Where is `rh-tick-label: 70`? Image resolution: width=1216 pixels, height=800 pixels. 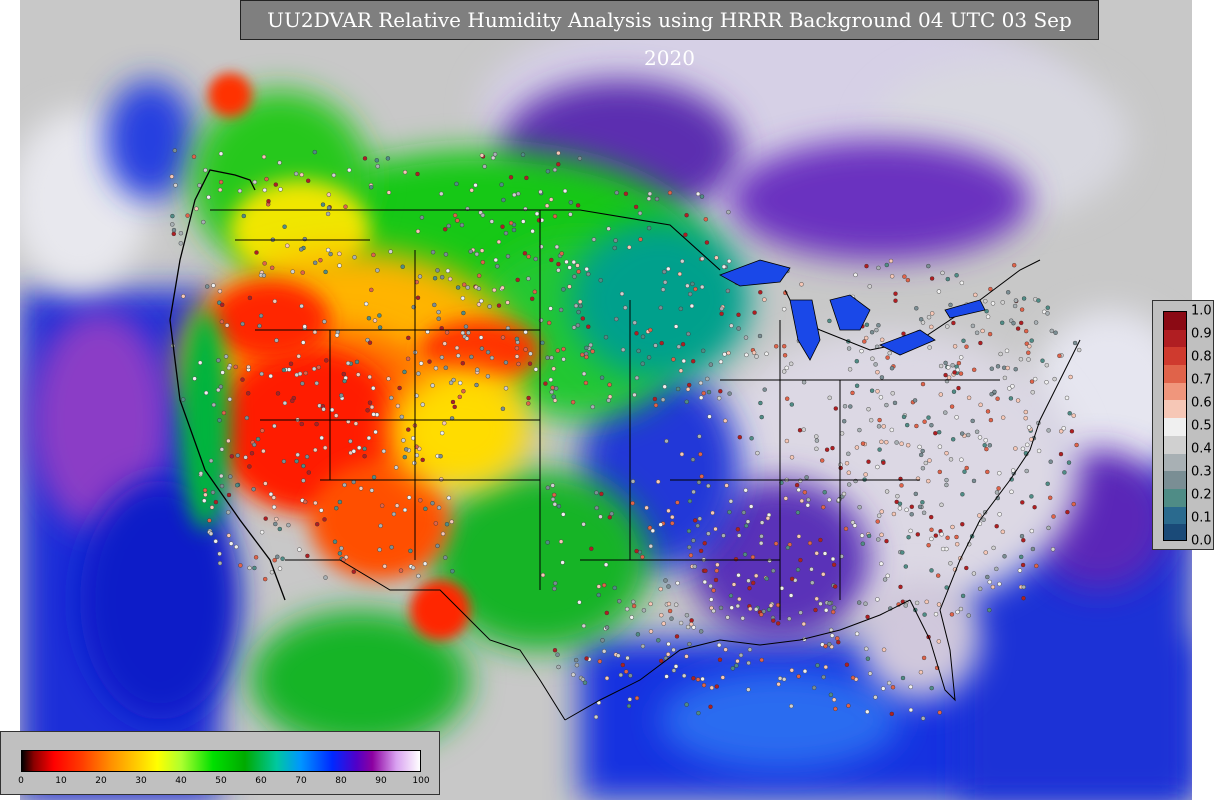 rh-tick-label: 70 is located at coordinates (301, 781).